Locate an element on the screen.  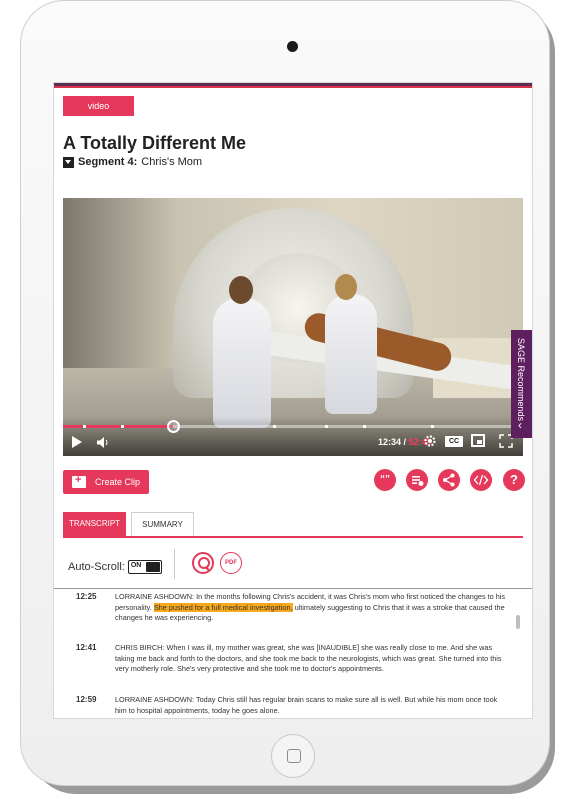
page-title: A Totally Different Me is located at coordinates (155, 143).